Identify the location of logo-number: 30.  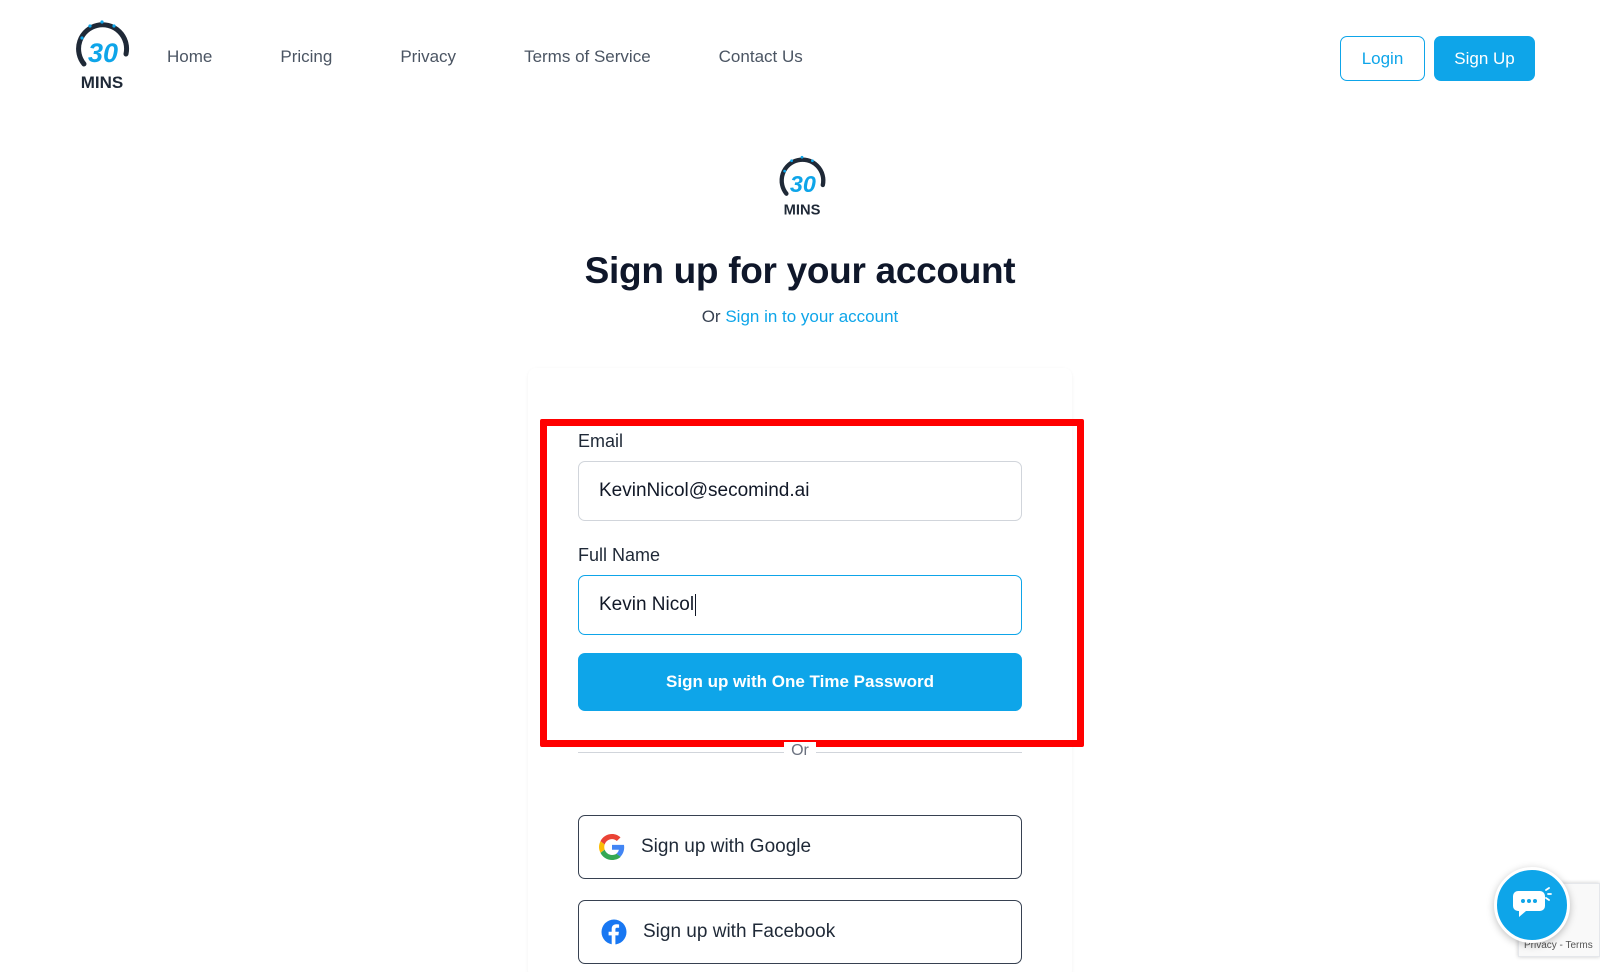
(103, 53).